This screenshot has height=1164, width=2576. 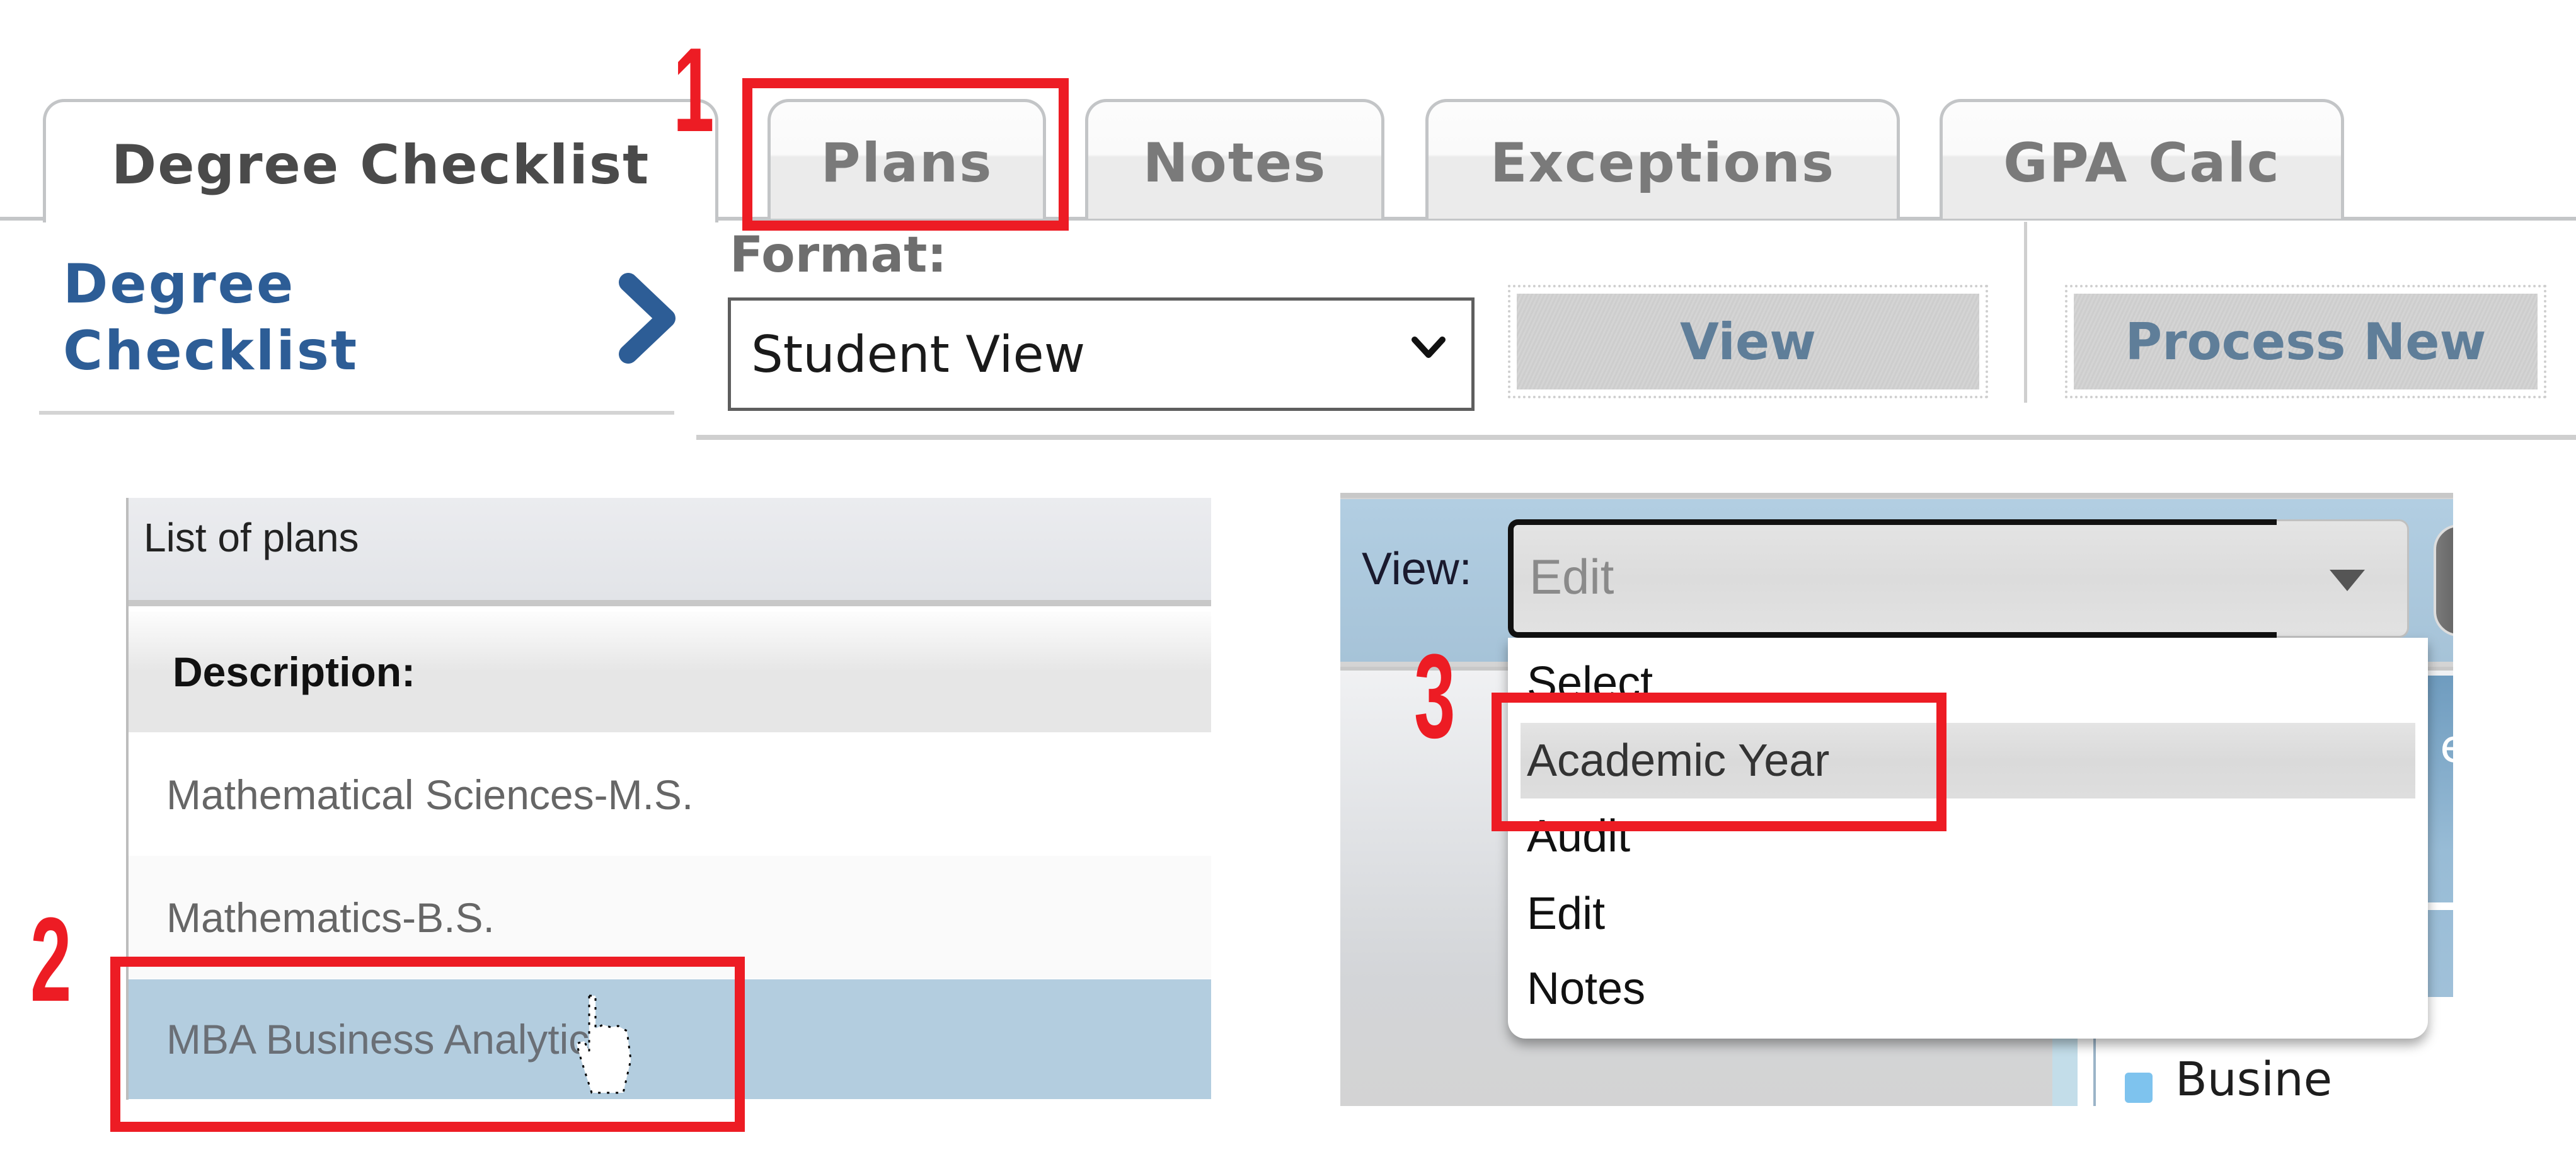 What do you see at coordinates (430, 794) in the screenshot?
I see `plan-description: Mathematical Sciences-M.S.` at bounding box center [430, 794].